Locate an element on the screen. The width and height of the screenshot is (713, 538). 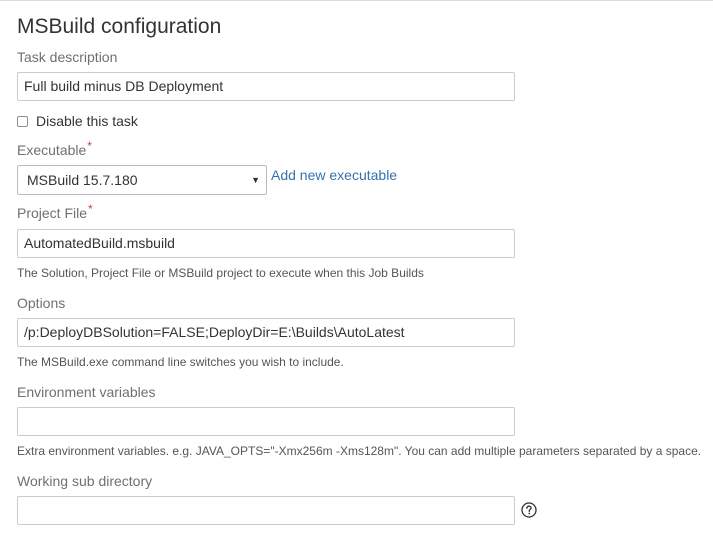
working-sub-directory-label: Working sub directory is located at coordinates (85, 481).